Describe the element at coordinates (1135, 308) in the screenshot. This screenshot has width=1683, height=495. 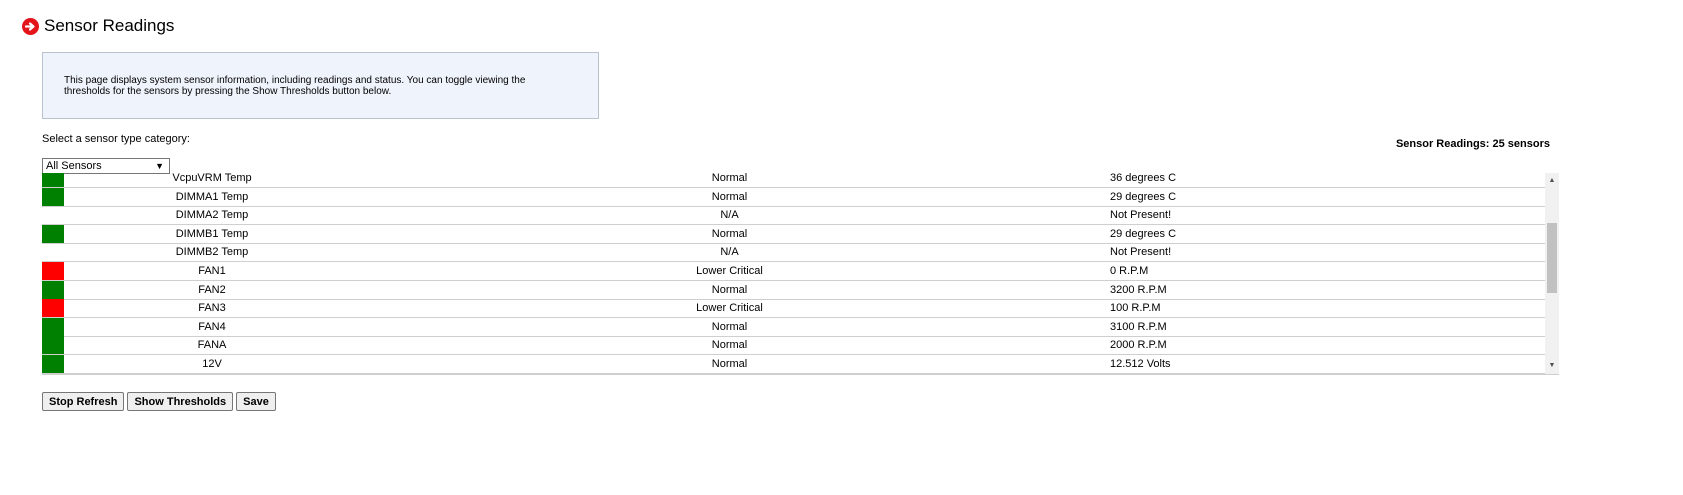
I see `sensor-reading: 100 R.P.M` at that location.